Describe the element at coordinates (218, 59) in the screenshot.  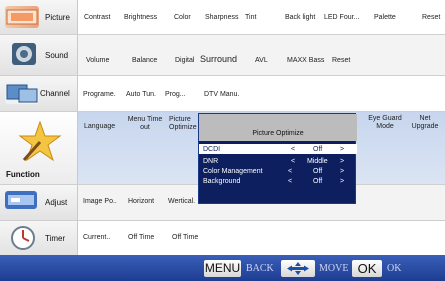
I see `menu-item-surround: Surround` at that location.